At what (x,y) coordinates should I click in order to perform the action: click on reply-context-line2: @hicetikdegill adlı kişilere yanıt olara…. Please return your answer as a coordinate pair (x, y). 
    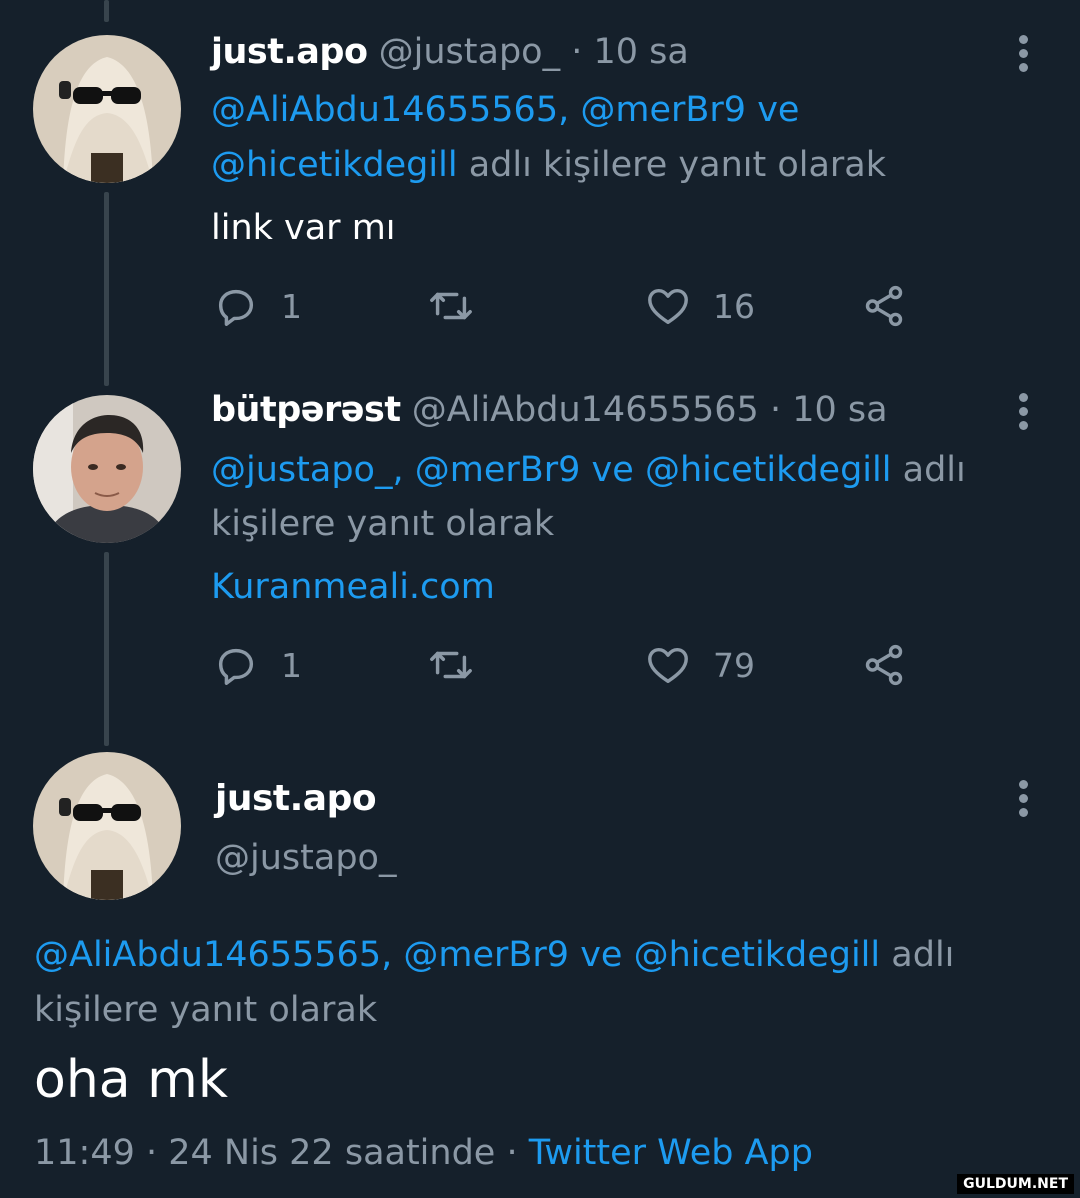
    Looking at the image, I should click on (548, 165).